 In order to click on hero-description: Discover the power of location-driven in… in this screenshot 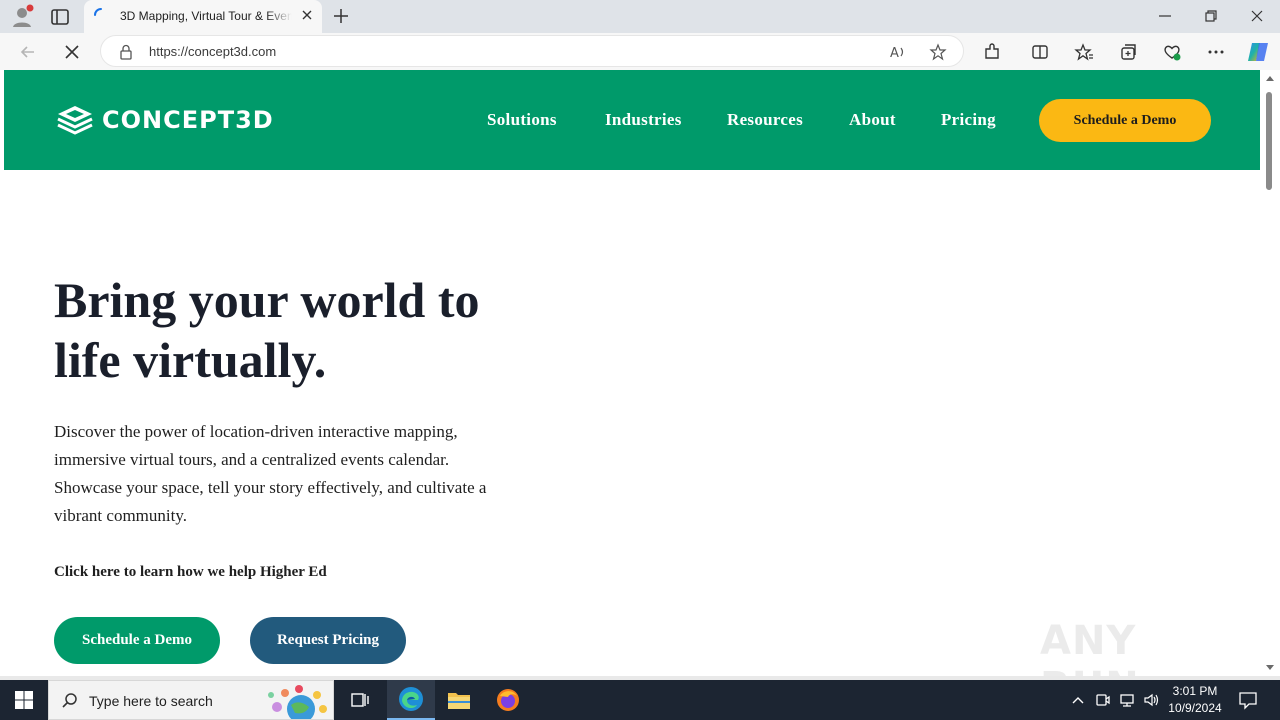, I will do `click(270, 473)`.